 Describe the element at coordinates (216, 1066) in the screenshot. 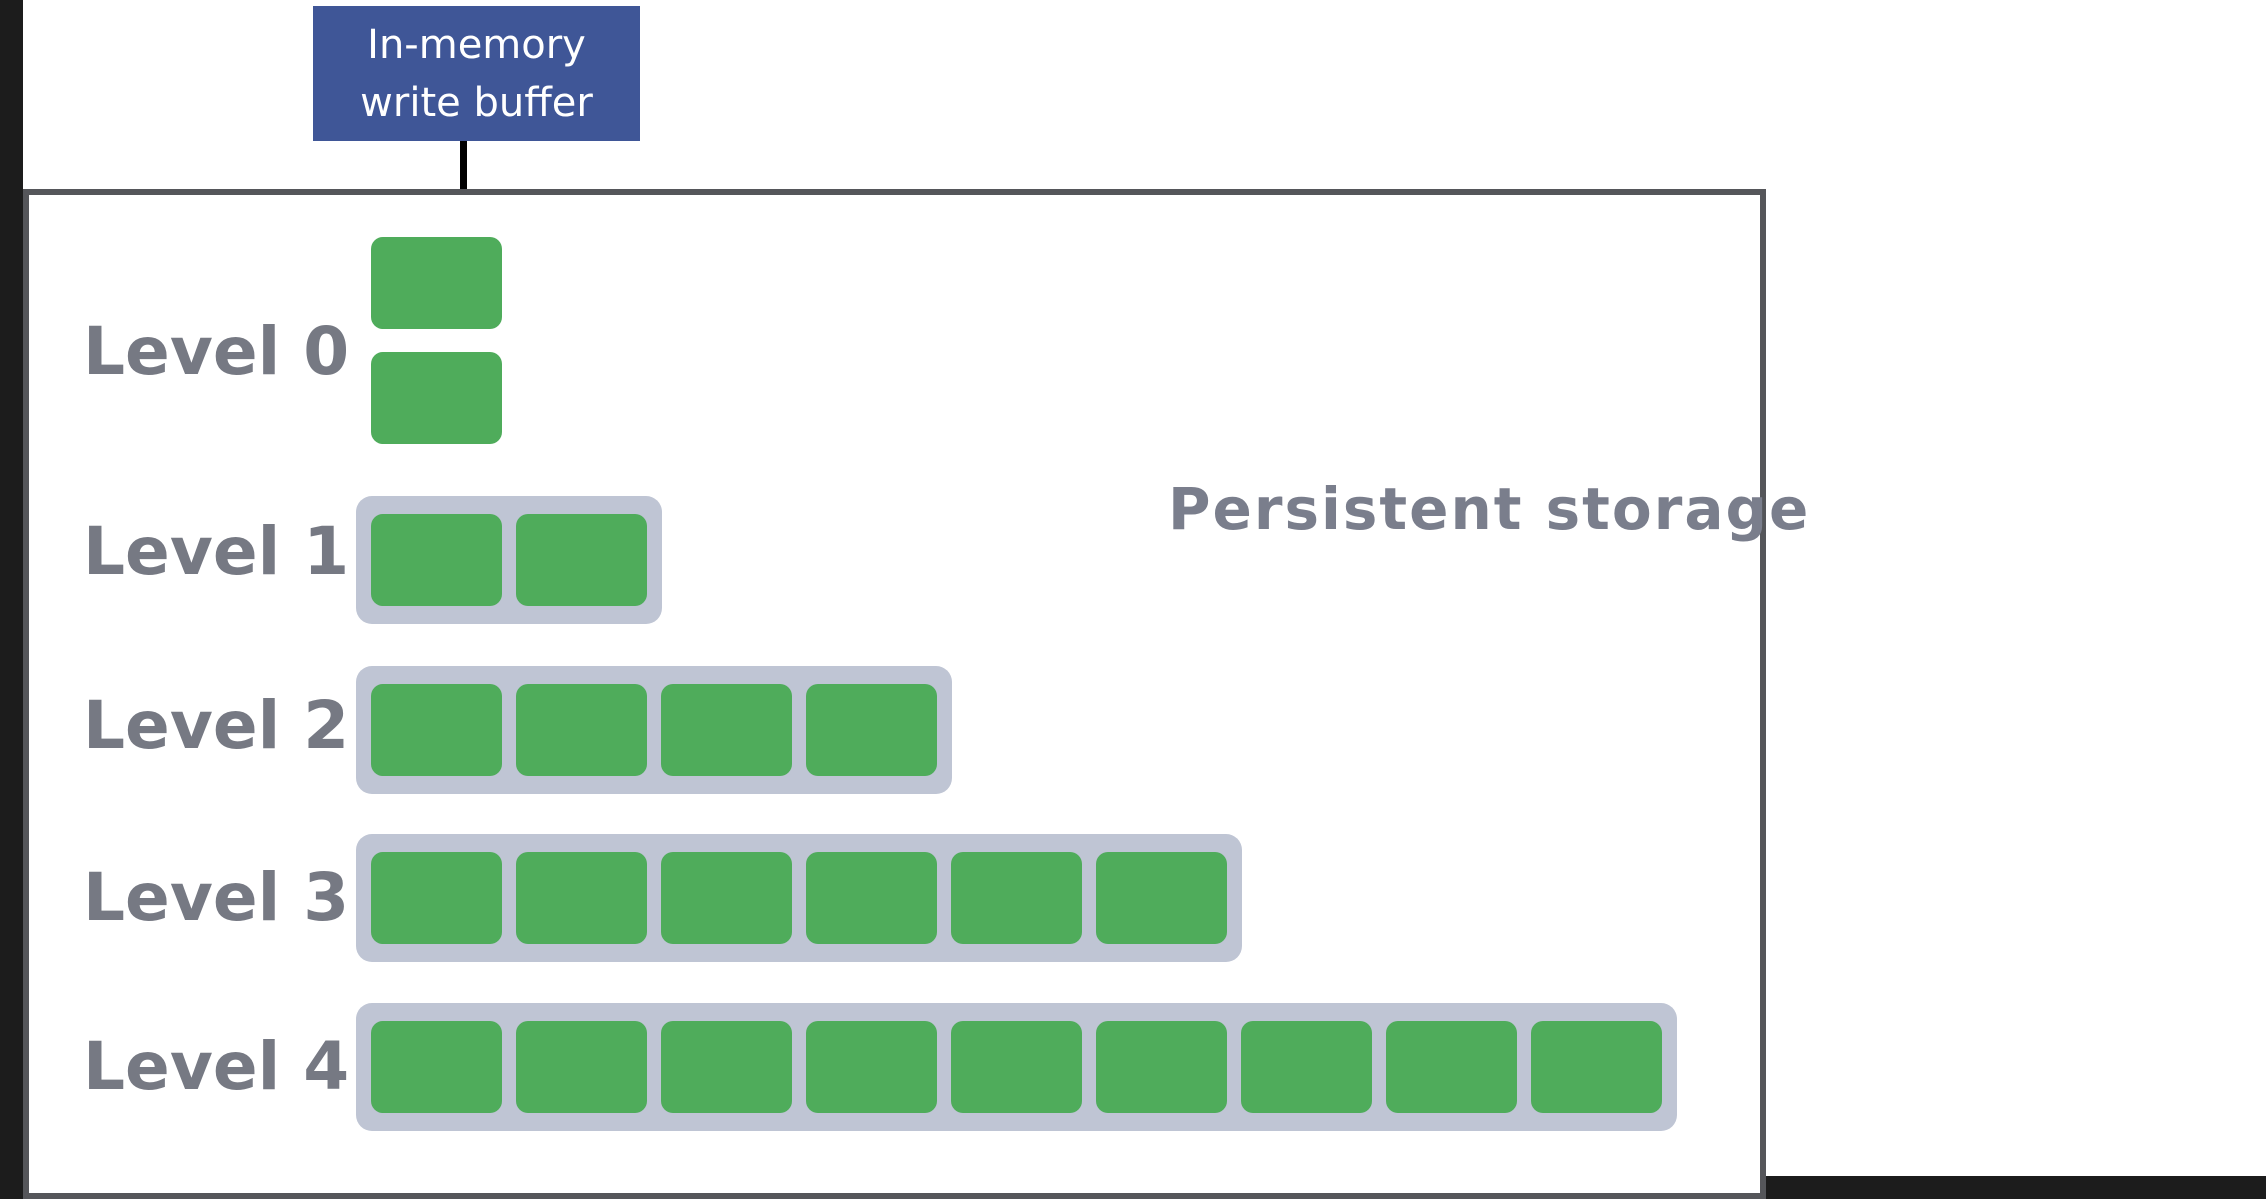

I see `level-4-label: Level 4` at that location.